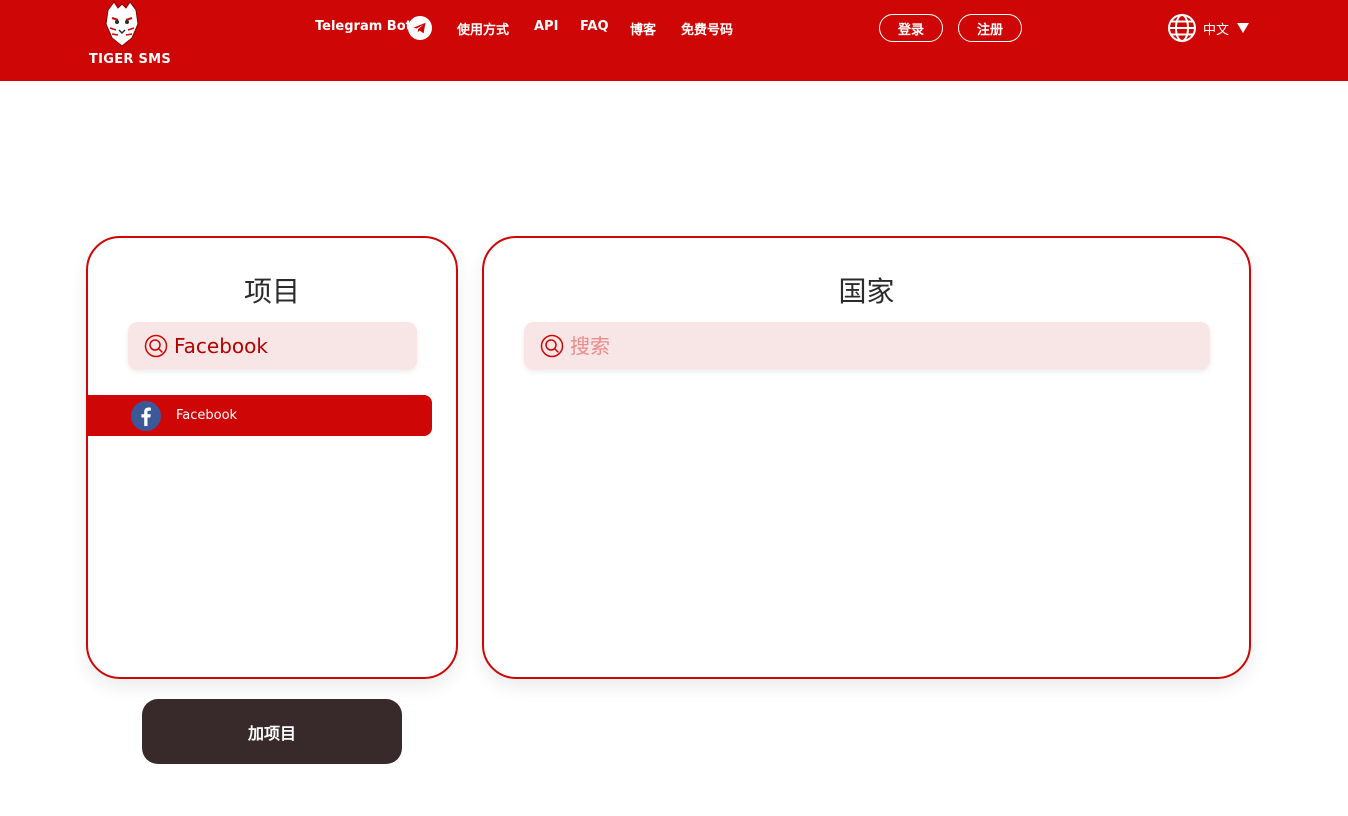  I want to click on register-button: 注册, so click(990, 28).